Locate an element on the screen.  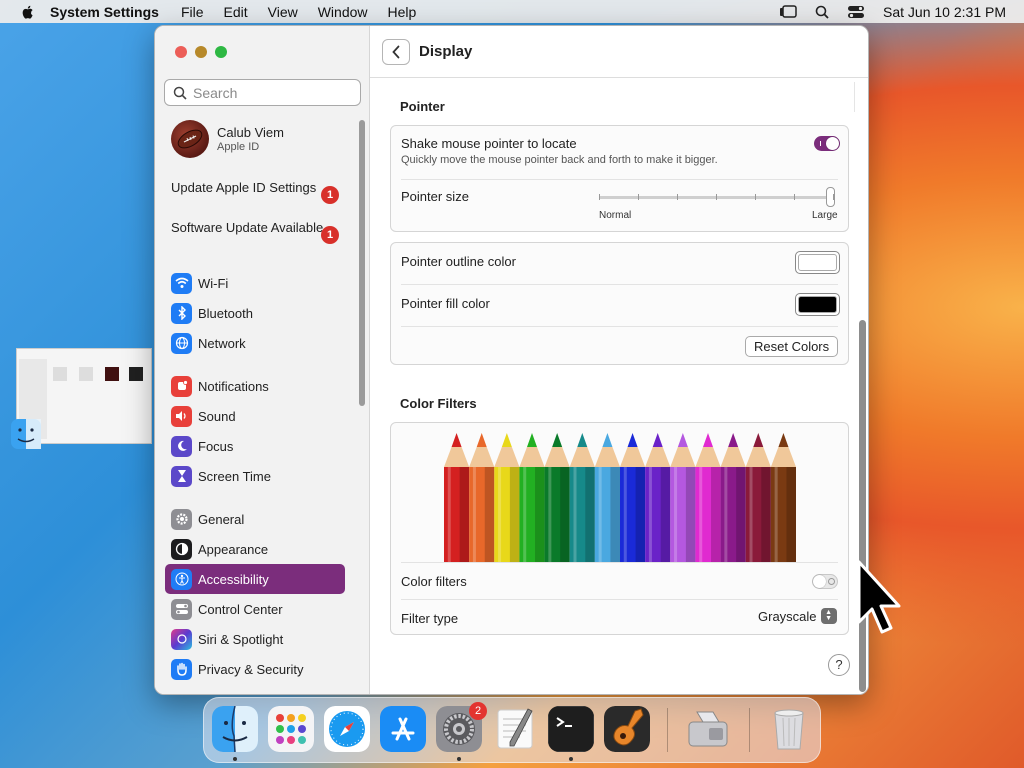
accessibility-icon is located at coordinates (181, 579).